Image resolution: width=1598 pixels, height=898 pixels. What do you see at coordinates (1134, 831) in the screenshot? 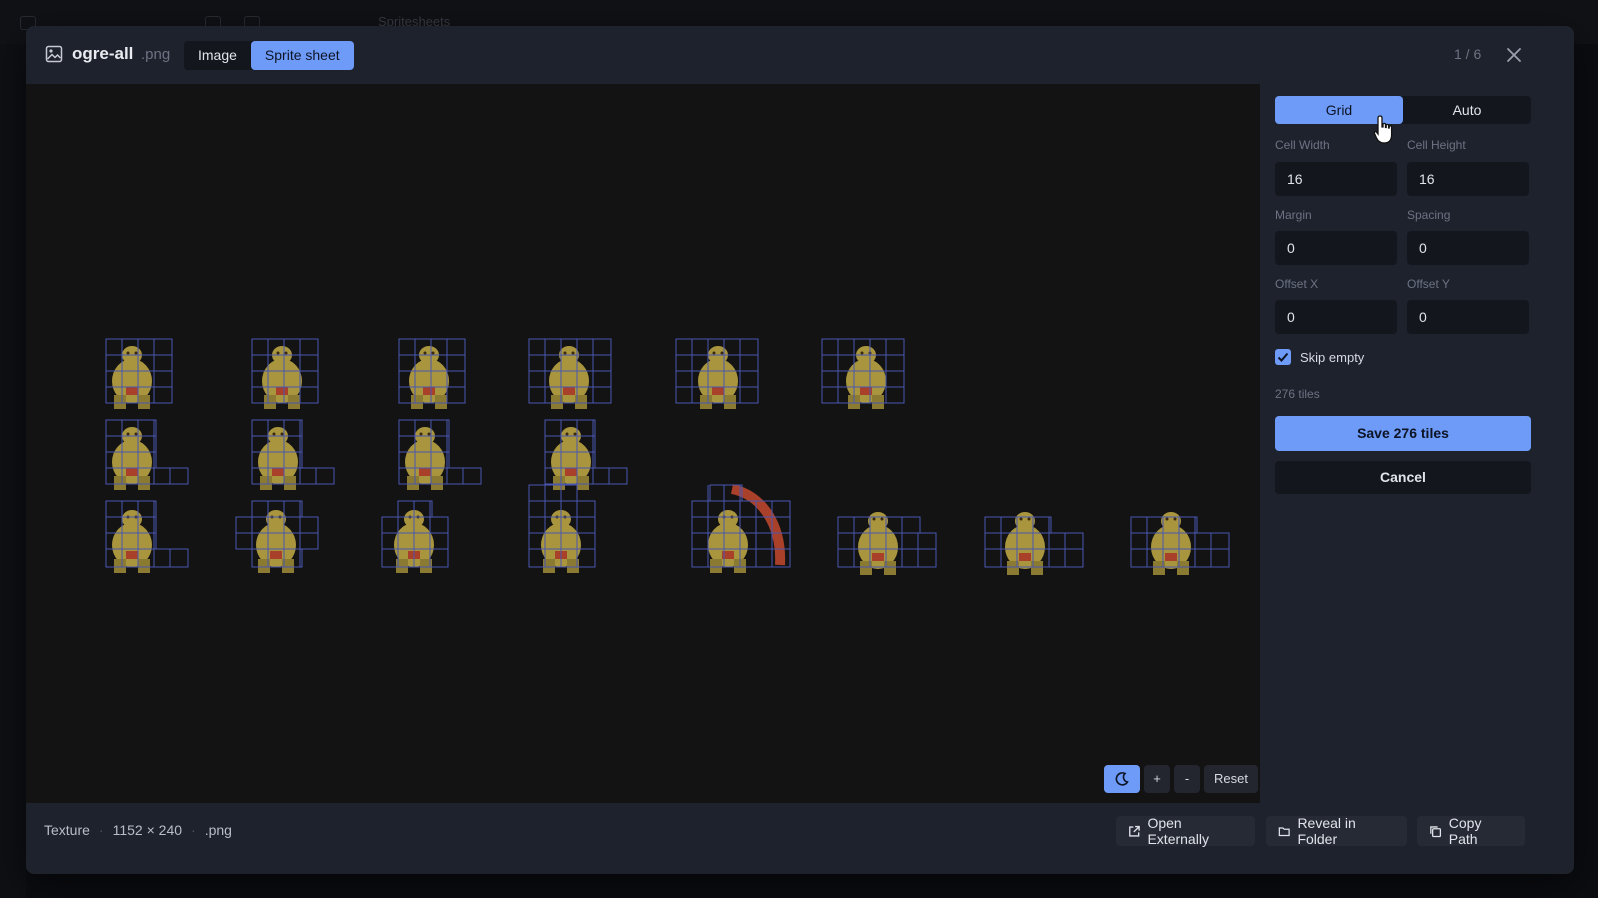
I see `external-link-icon` at bounding box center [1134, 831].